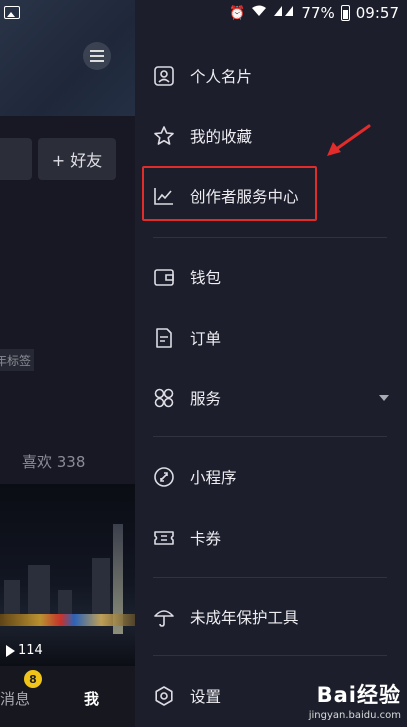 The image size is (407, 727). What do you see at coordinates (237, 13) in the screenshot?
I see `alarm-icon: ⏰` at bounding box center [237, 13].